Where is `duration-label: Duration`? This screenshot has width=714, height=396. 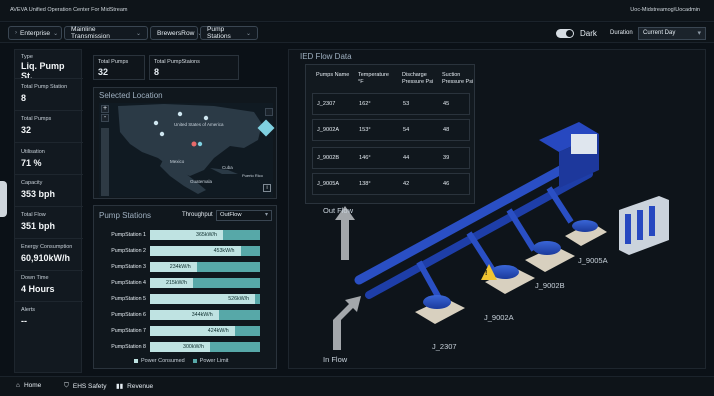 duration-label: Duration is located at coordinates (621, 33).